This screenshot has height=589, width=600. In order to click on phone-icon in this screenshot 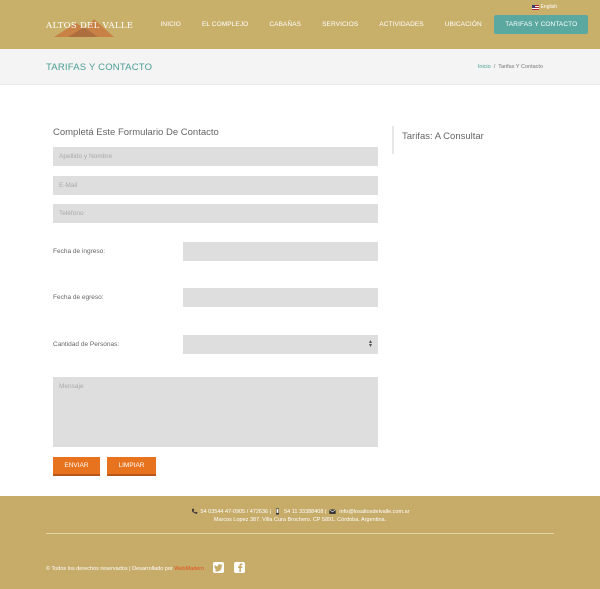, I will do `click(194, 511)`.